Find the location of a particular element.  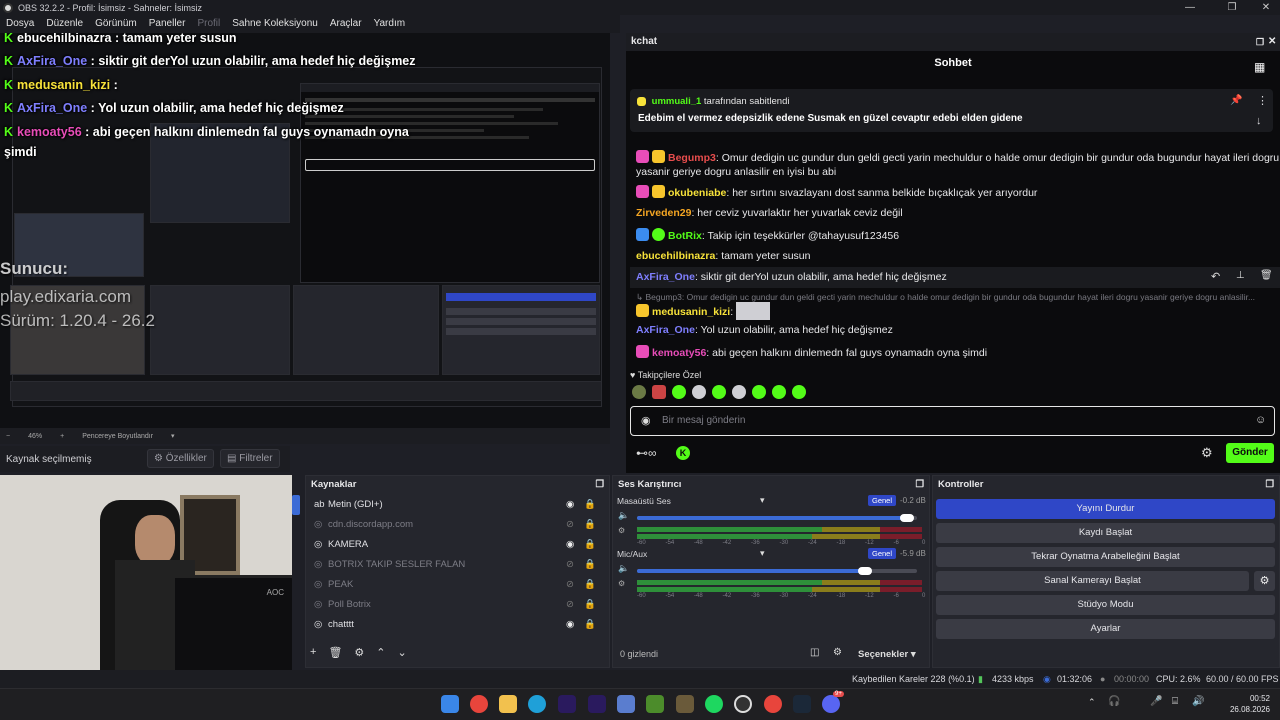

source-row: ◎ BOTRIX TAKIP SESLER FALAN ⊘ 🔒 is located at coordinates (458, 564).